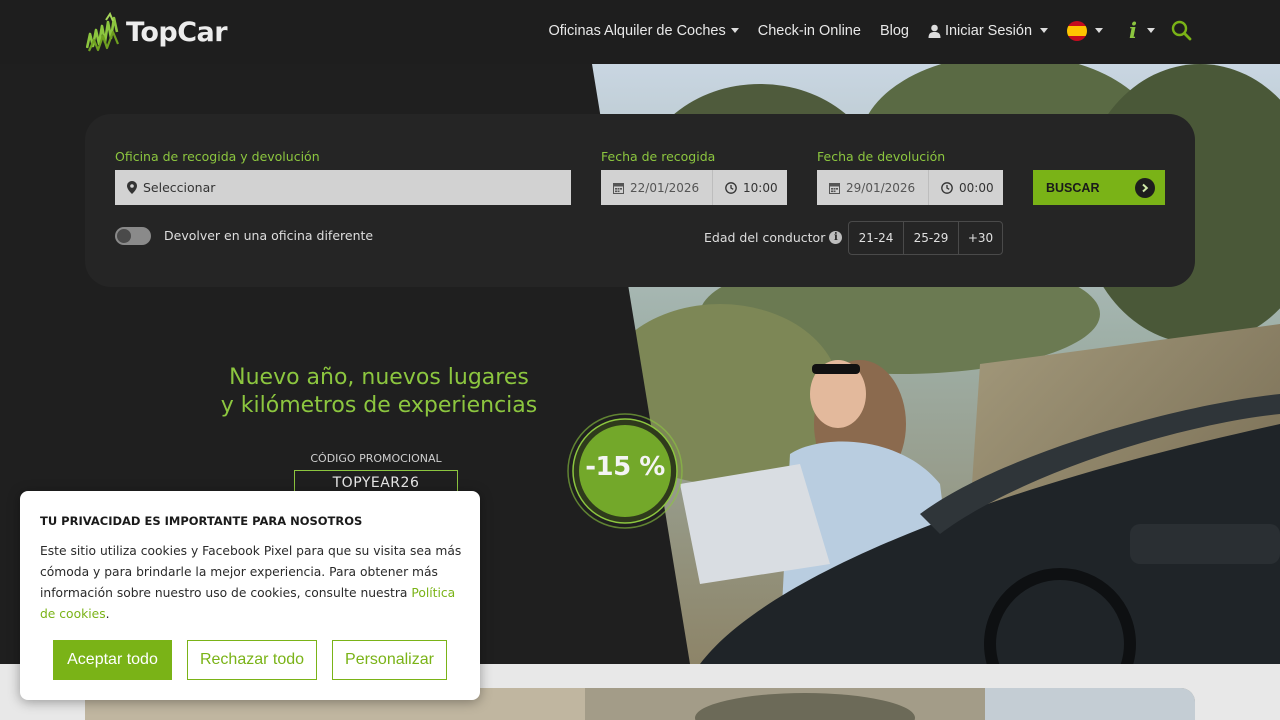 The height and width of the screenshot is (720, 1280). Describe the element at coordinates (1145, 187) in the screenshot. I see `arrow-right-icon` at that location.